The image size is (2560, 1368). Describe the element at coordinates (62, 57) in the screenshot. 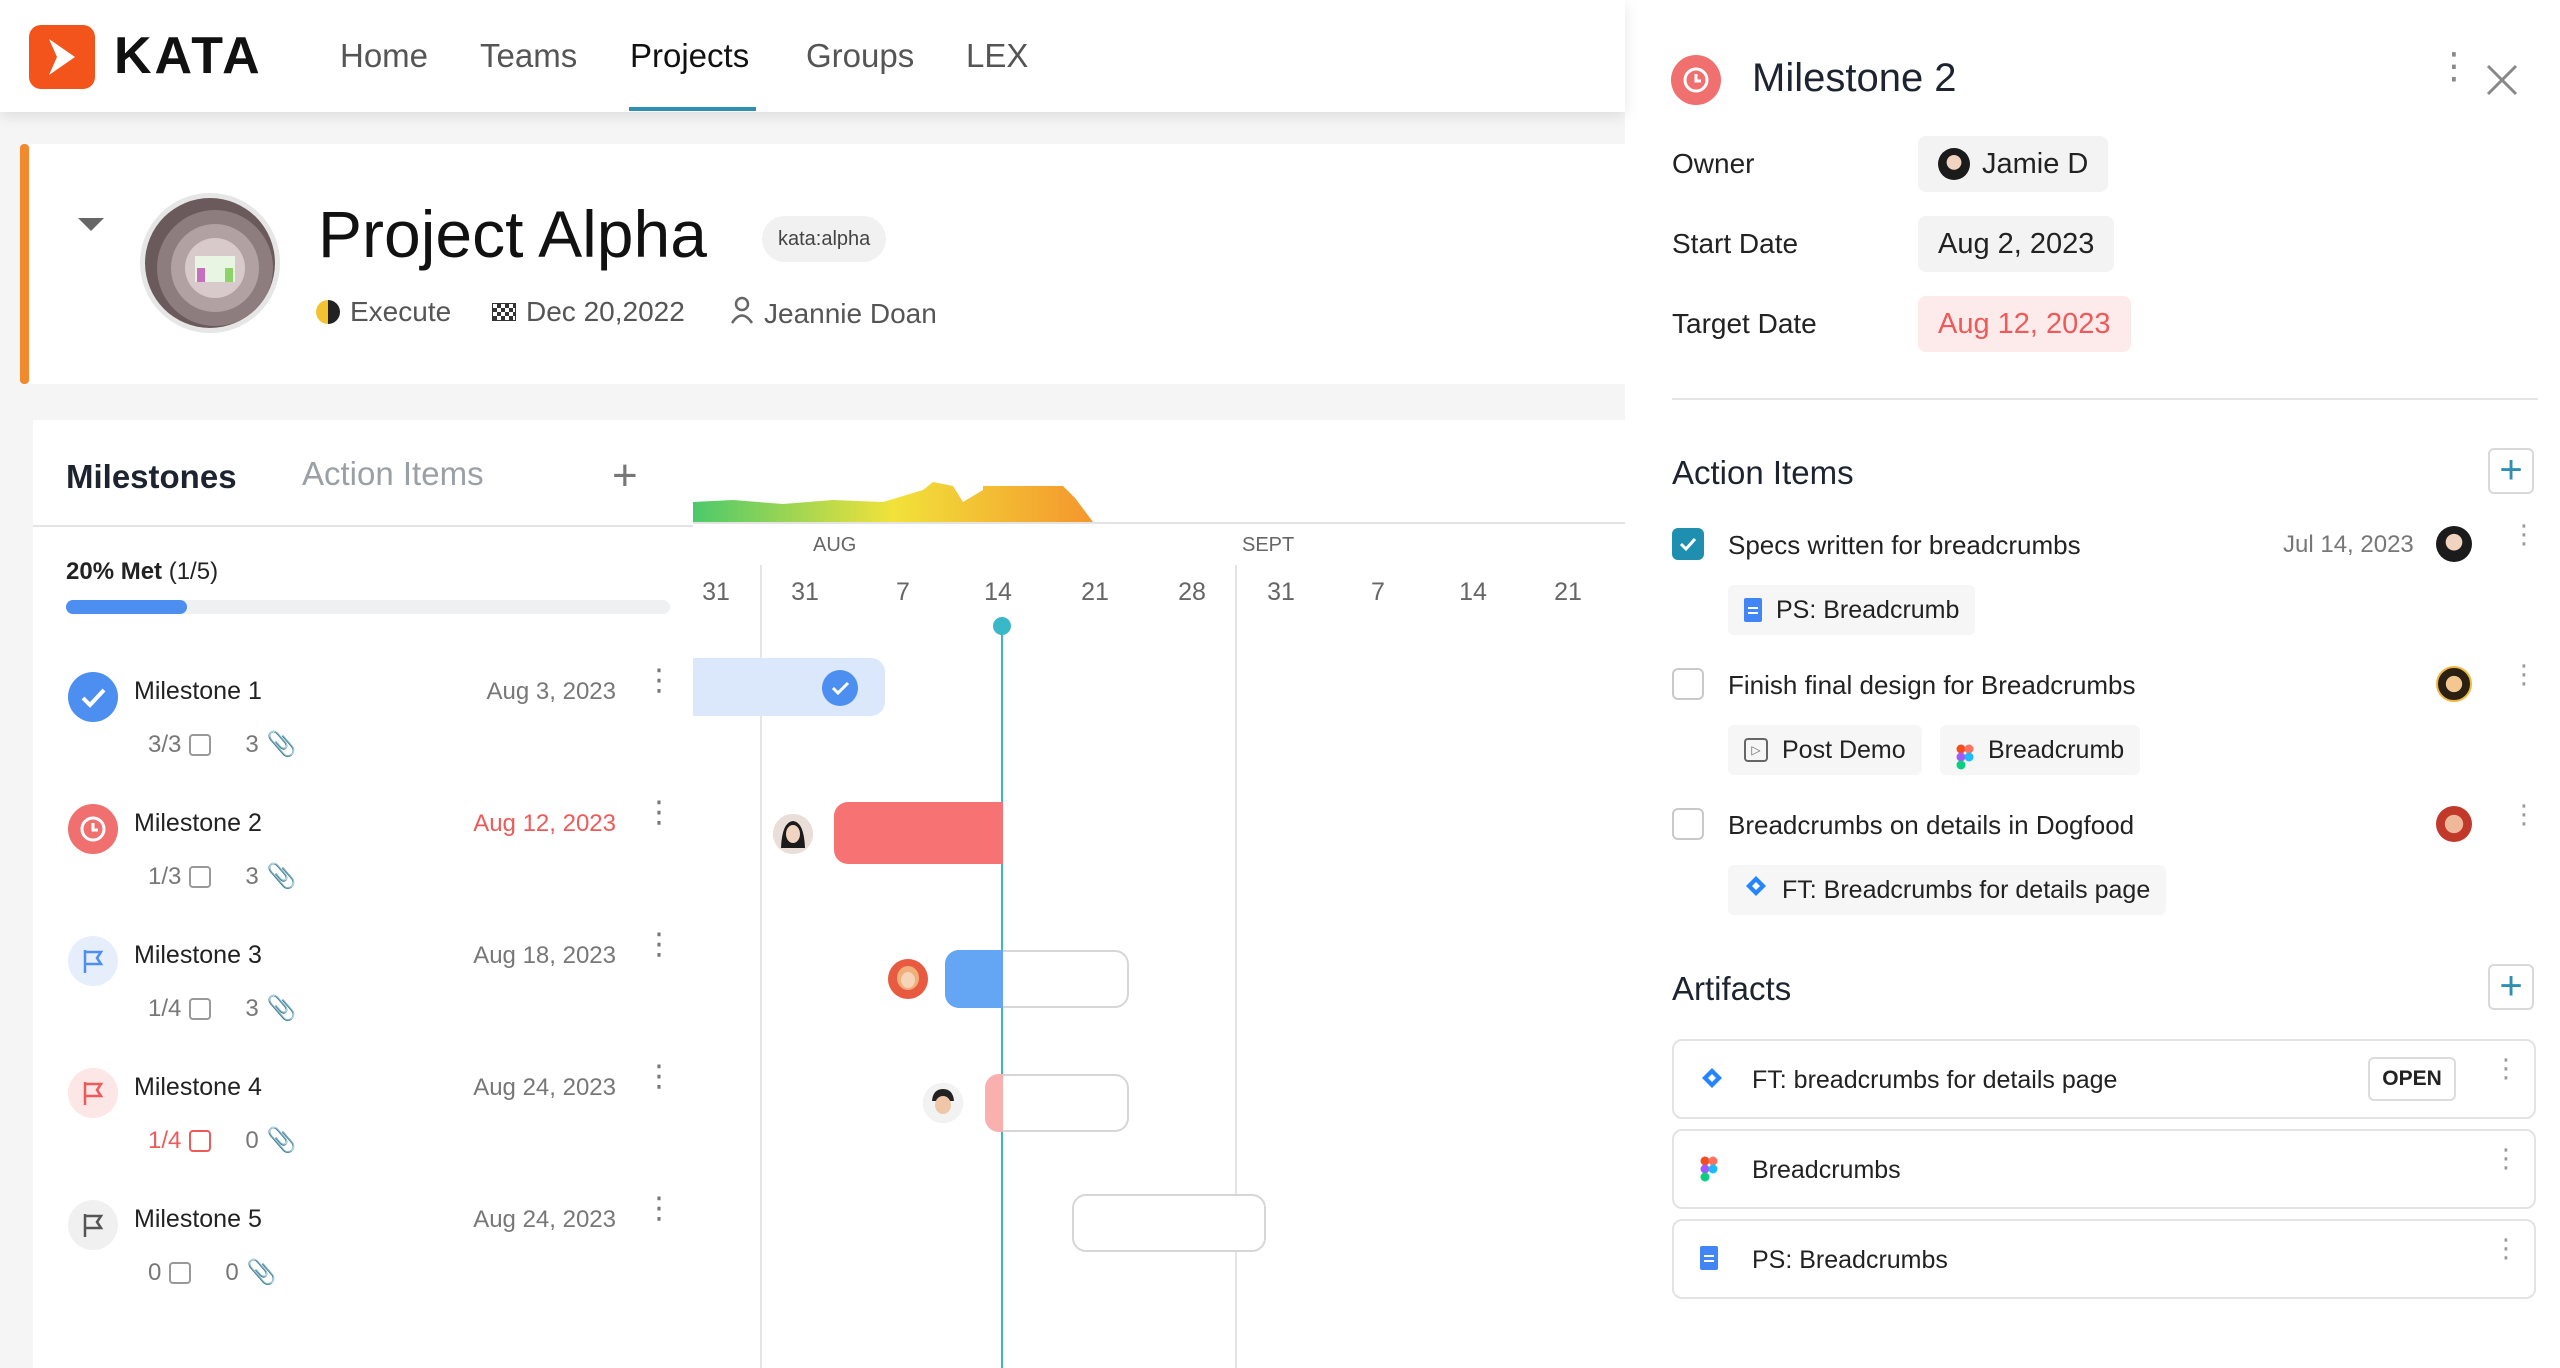

I see `kata-logo-icon` at that location.